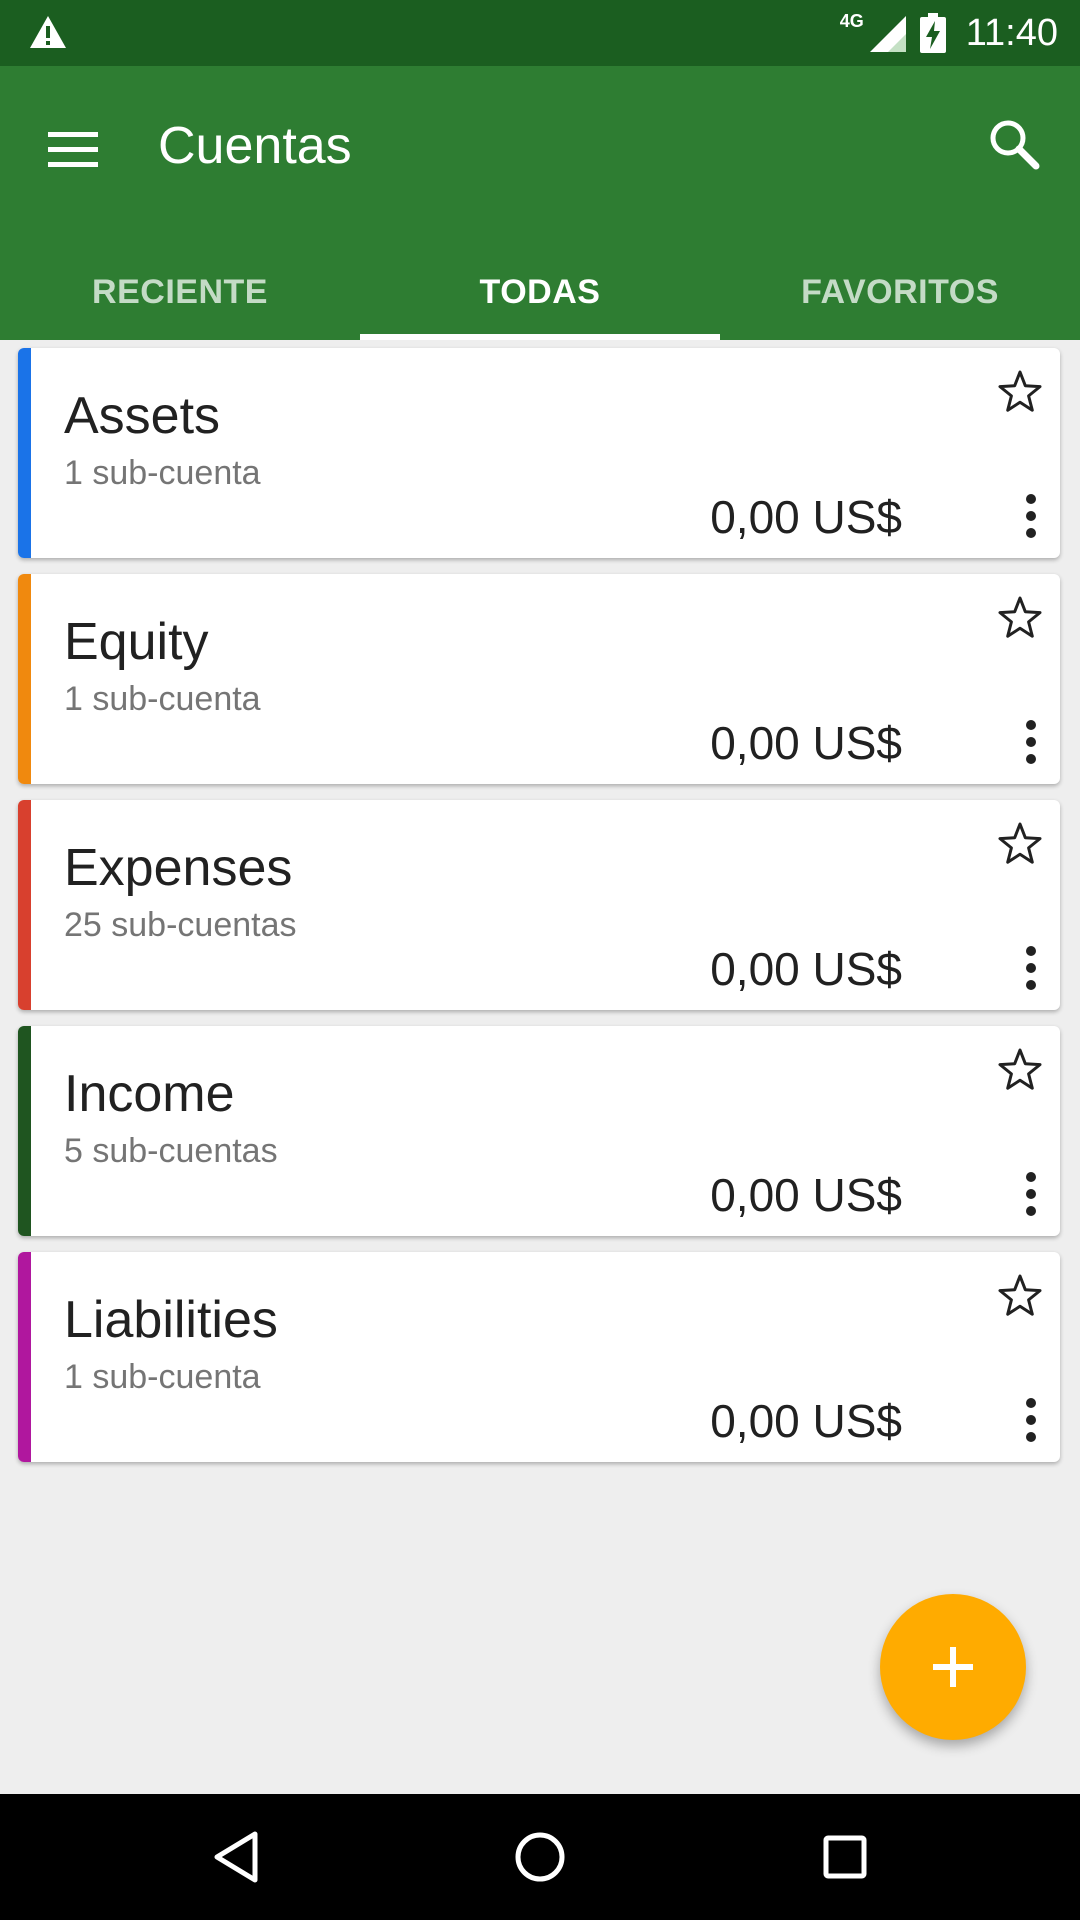  I want to click on app-toolbar: Cuentas RECIENTE TODAS FAVORITOS, so click(540, 203).